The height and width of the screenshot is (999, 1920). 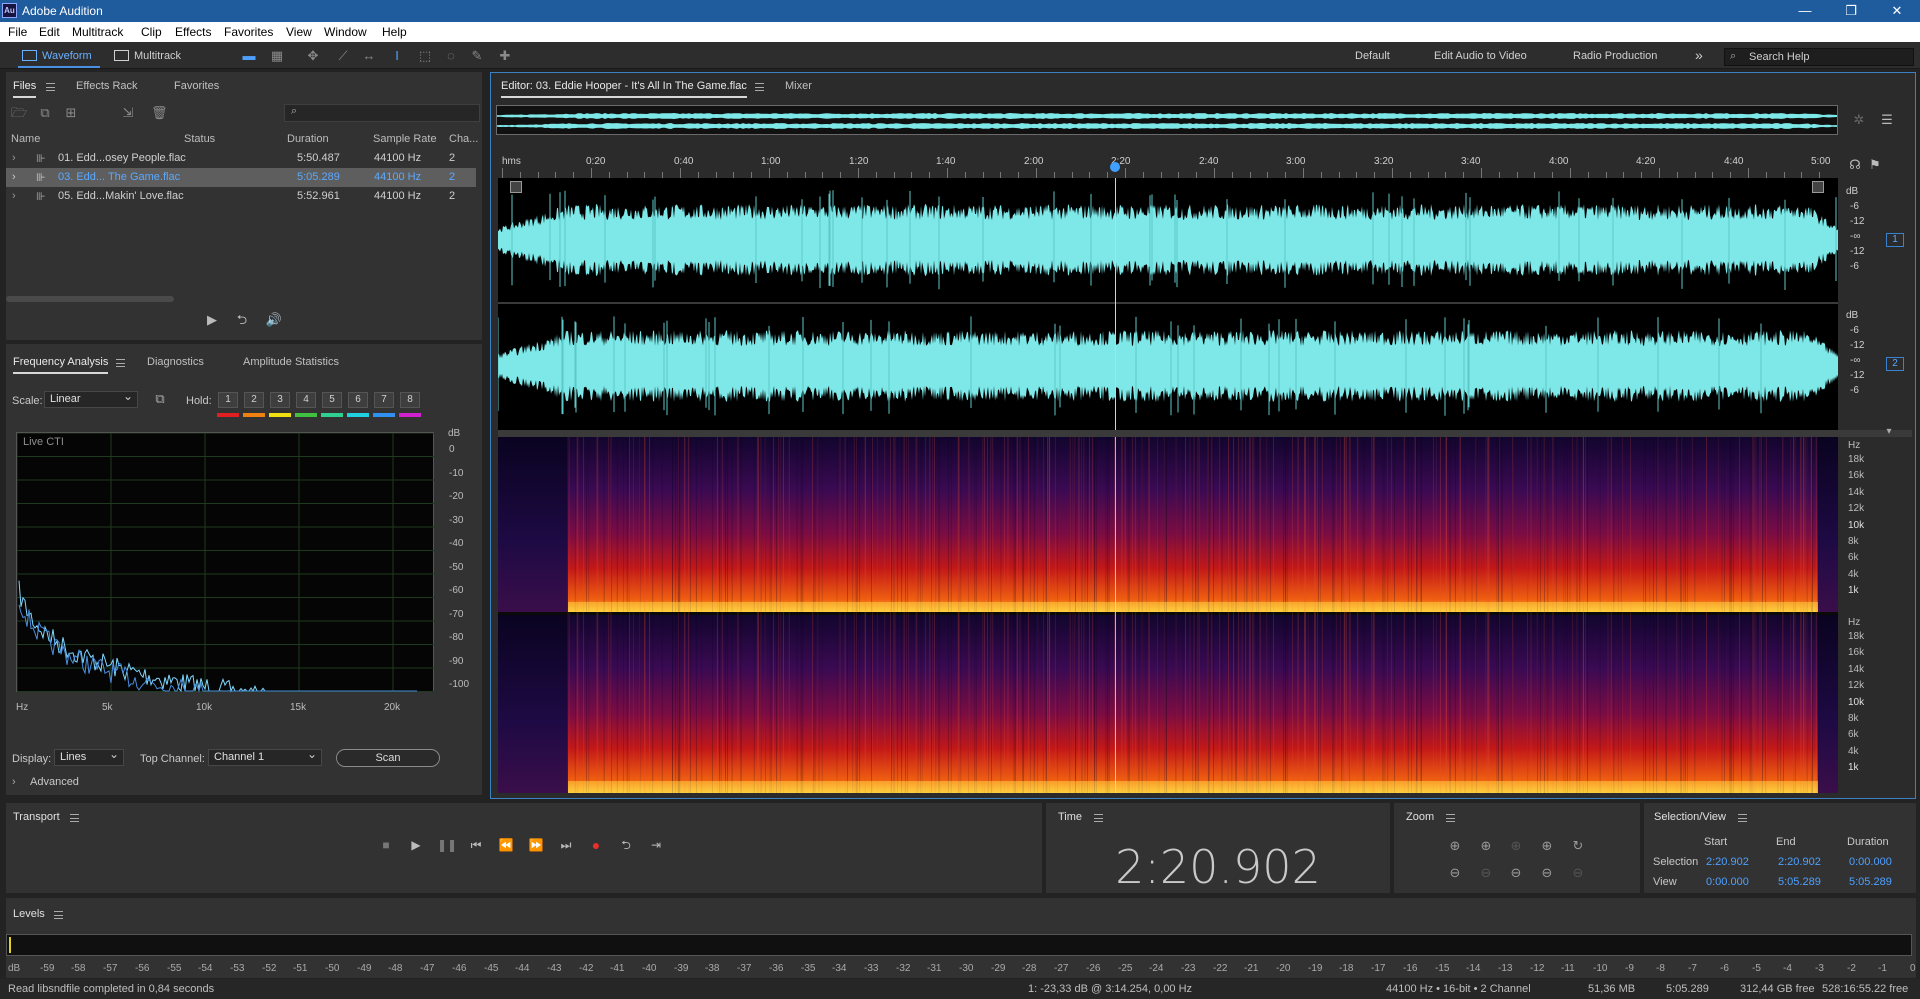 What do you see at coordinates (25, 89) in the screenshot?
I see `tab-files: Files` at bounding box center [25, 89].